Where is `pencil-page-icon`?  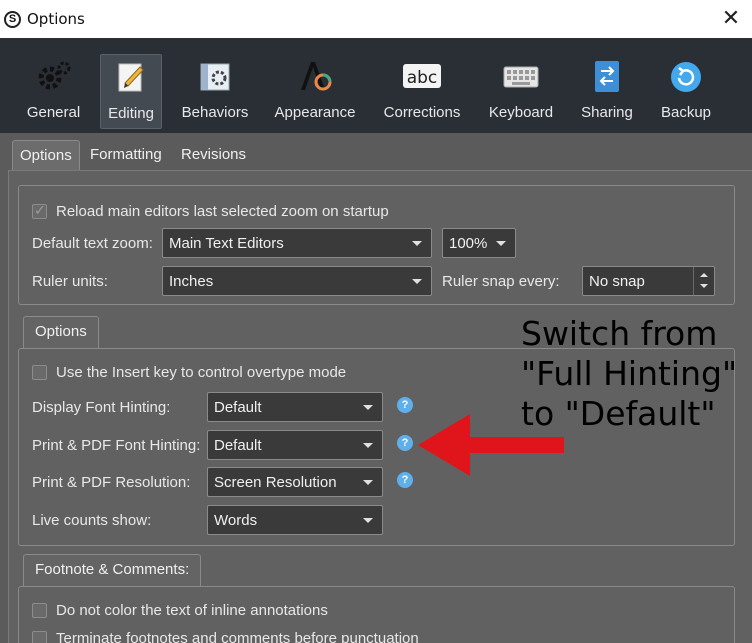
pencil-page-icon is located at coordinates (131, 77).